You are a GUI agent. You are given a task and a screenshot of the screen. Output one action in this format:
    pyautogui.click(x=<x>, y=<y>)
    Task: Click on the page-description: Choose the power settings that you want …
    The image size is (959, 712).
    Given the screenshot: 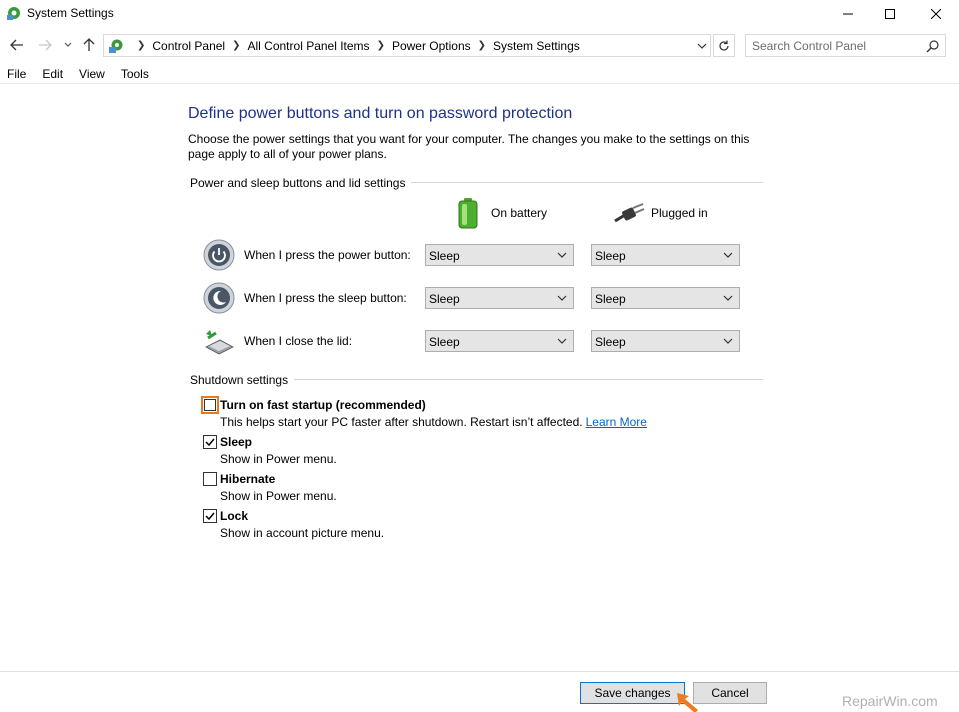 What is the action you would take?
    pyautogui.click(x=469, y=146)
    